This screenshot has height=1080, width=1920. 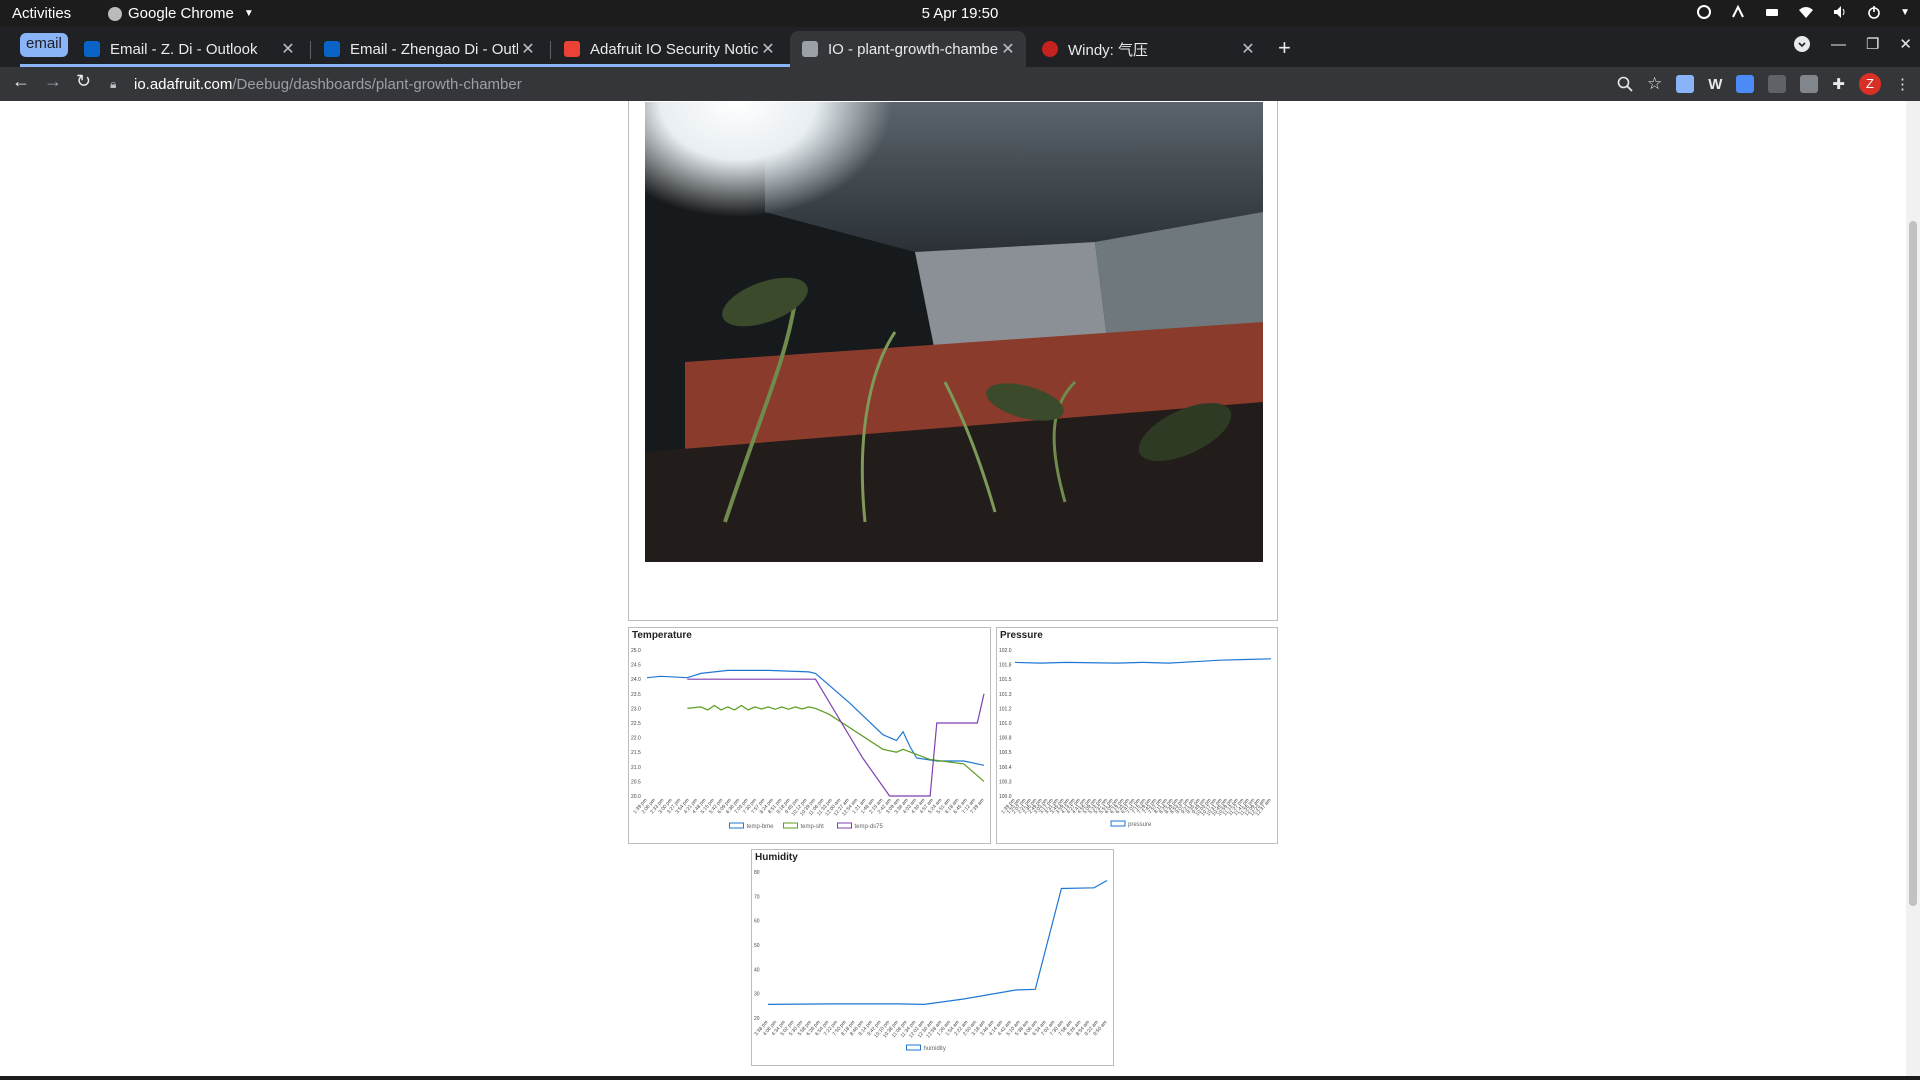 I want to click on y-tick-label: 100.4, so click(x=1005, y=768).